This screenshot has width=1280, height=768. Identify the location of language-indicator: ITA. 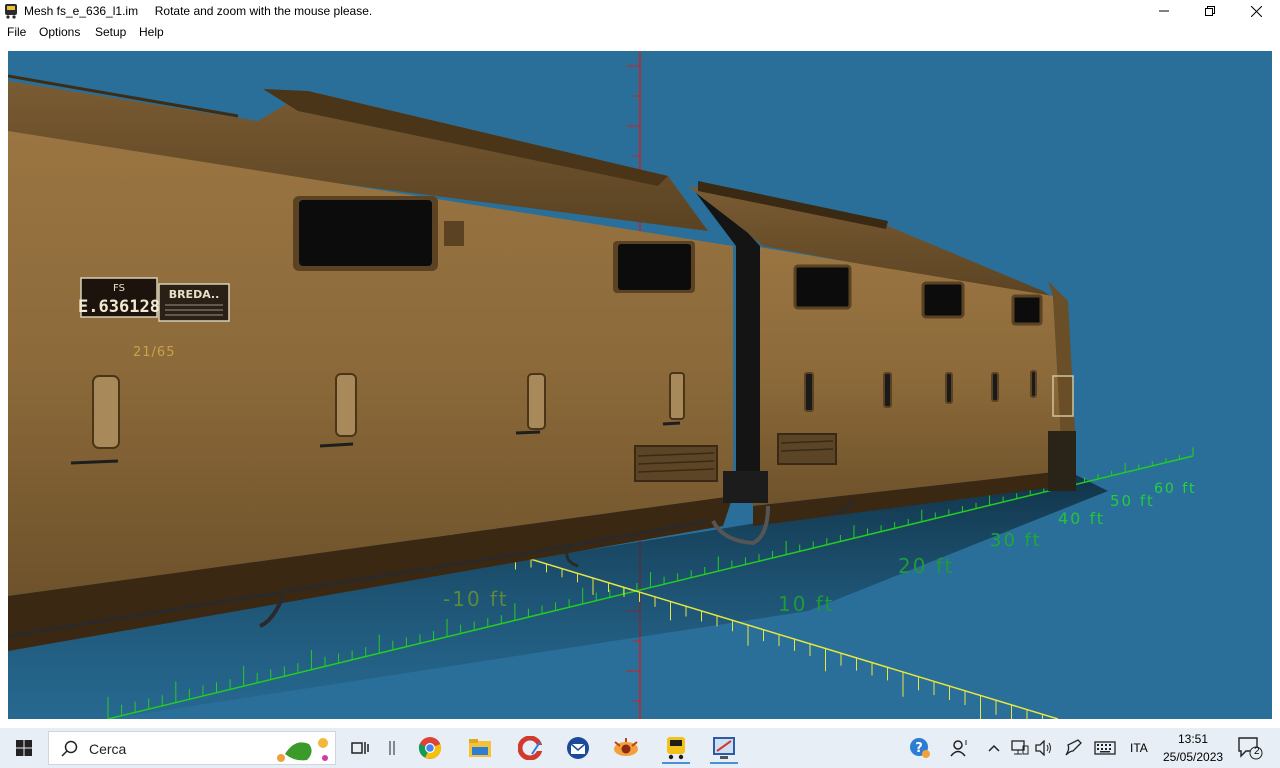
(1139, 748).